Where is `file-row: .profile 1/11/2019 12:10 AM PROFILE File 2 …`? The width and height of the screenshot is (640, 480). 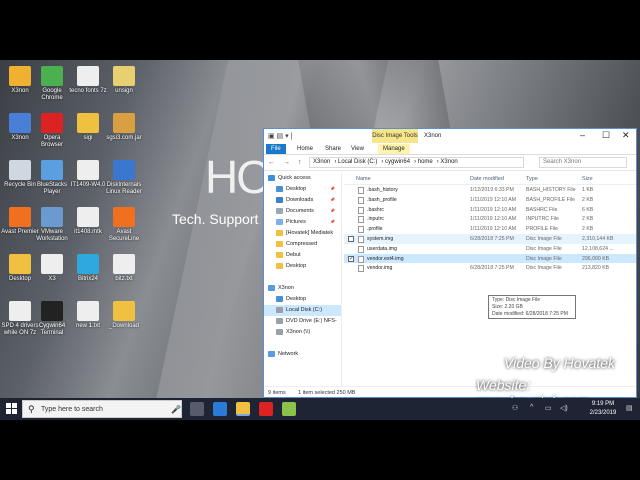
file-row: .profile 1/11/2019 12:10 AM PROFILE File 2 … is located at coordinates (490, 229).